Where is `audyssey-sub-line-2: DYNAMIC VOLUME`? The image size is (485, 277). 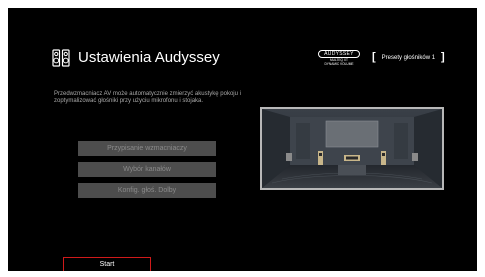 audyssey-sub-line-2: DYNAMIC VOLUME is located at coordinates (339, 63).